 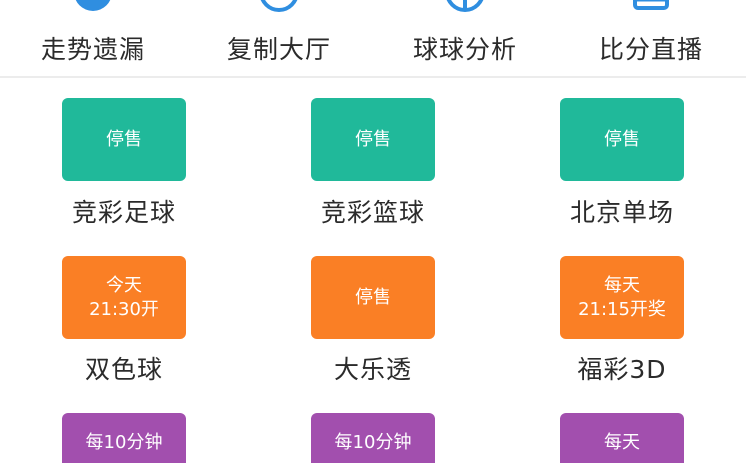 I want to click on game-tile-row3-3: 每天, so click(x=622, y=438).